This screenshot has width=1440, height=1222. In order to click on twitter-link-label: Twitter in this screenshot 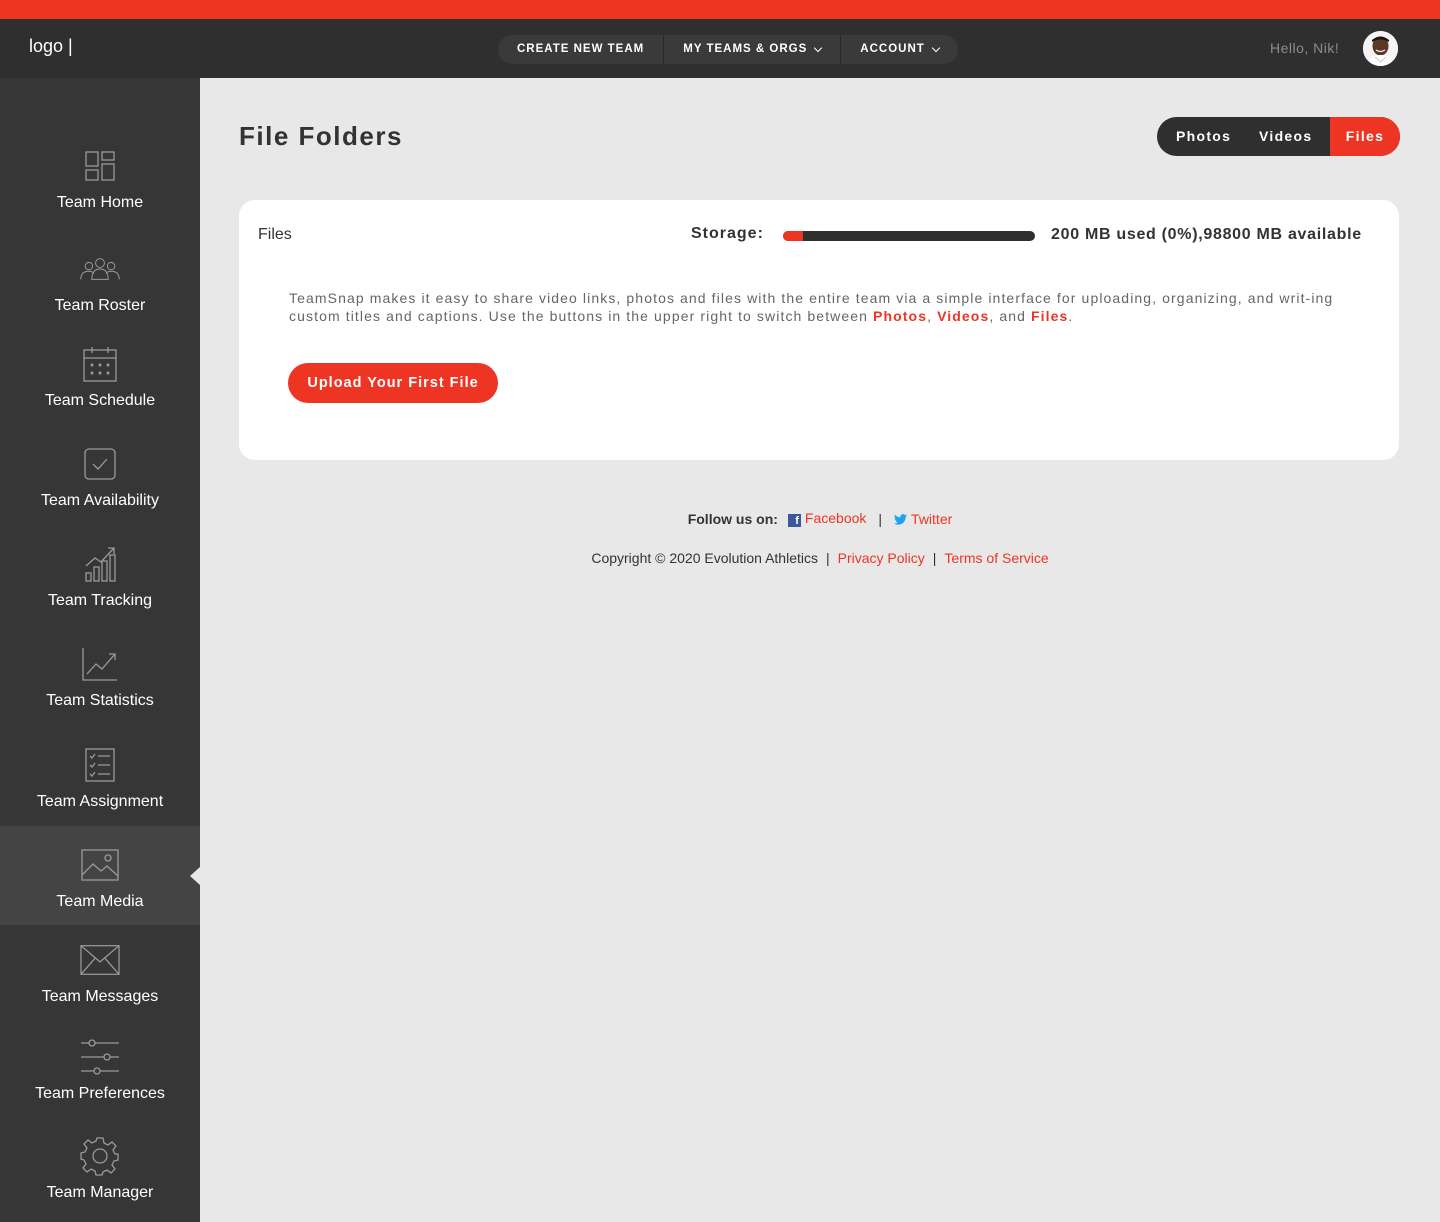, I will do `click(932, 518)`.